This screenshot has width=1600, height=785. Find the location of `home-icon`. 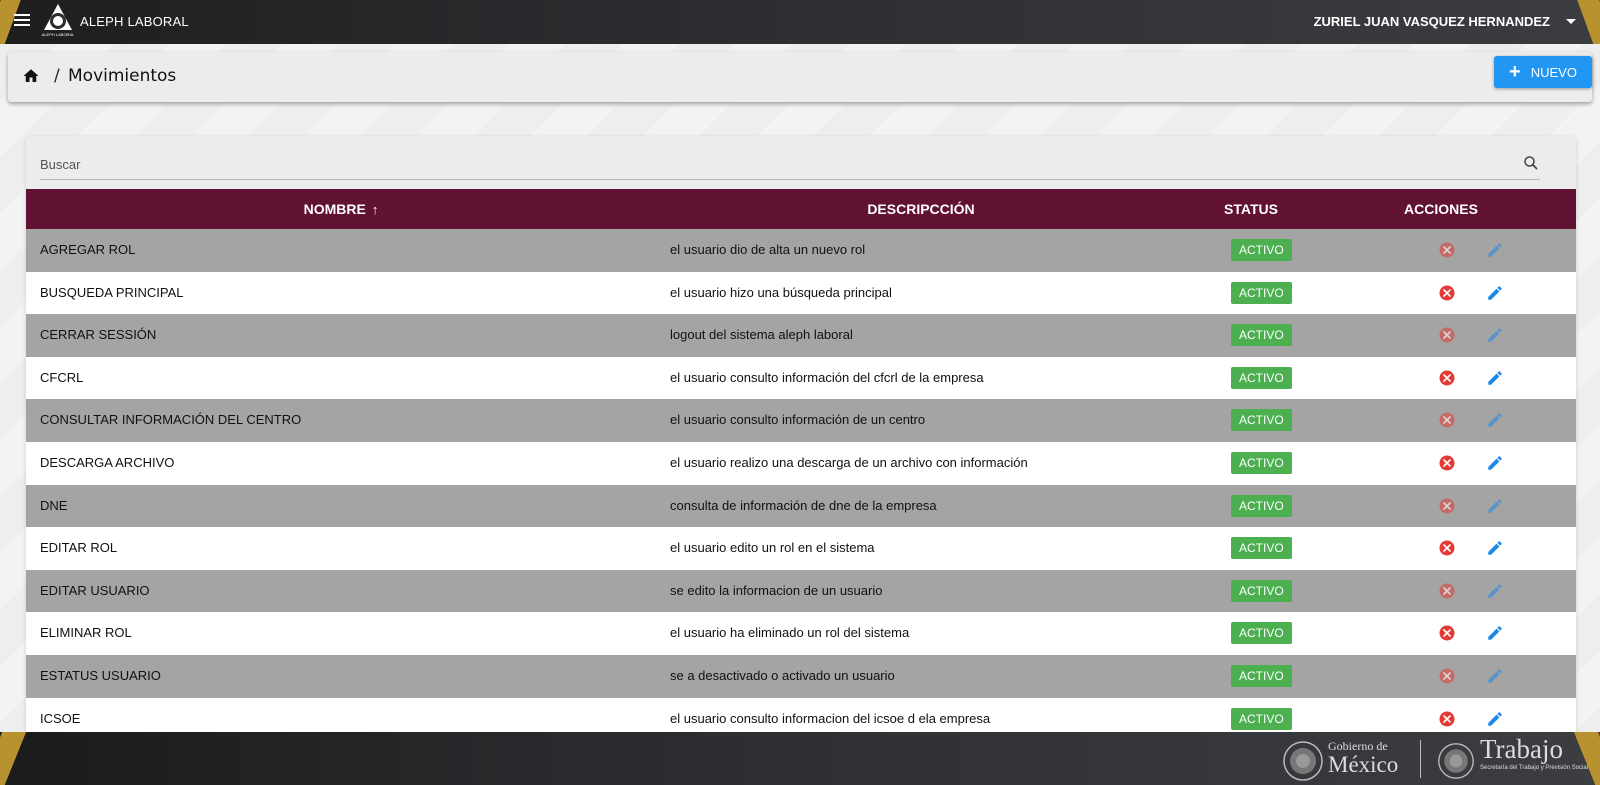

home-icon is located at coordinates (31, 76).